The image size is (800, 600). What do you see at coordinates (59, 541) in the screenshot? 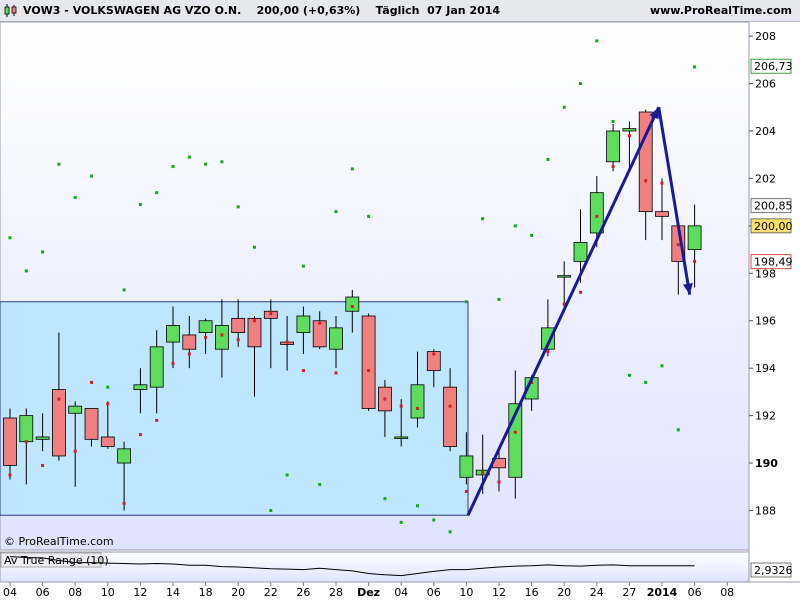
I see `watermark-text: © ProRealTime.com` at bounding box center [59, 541].